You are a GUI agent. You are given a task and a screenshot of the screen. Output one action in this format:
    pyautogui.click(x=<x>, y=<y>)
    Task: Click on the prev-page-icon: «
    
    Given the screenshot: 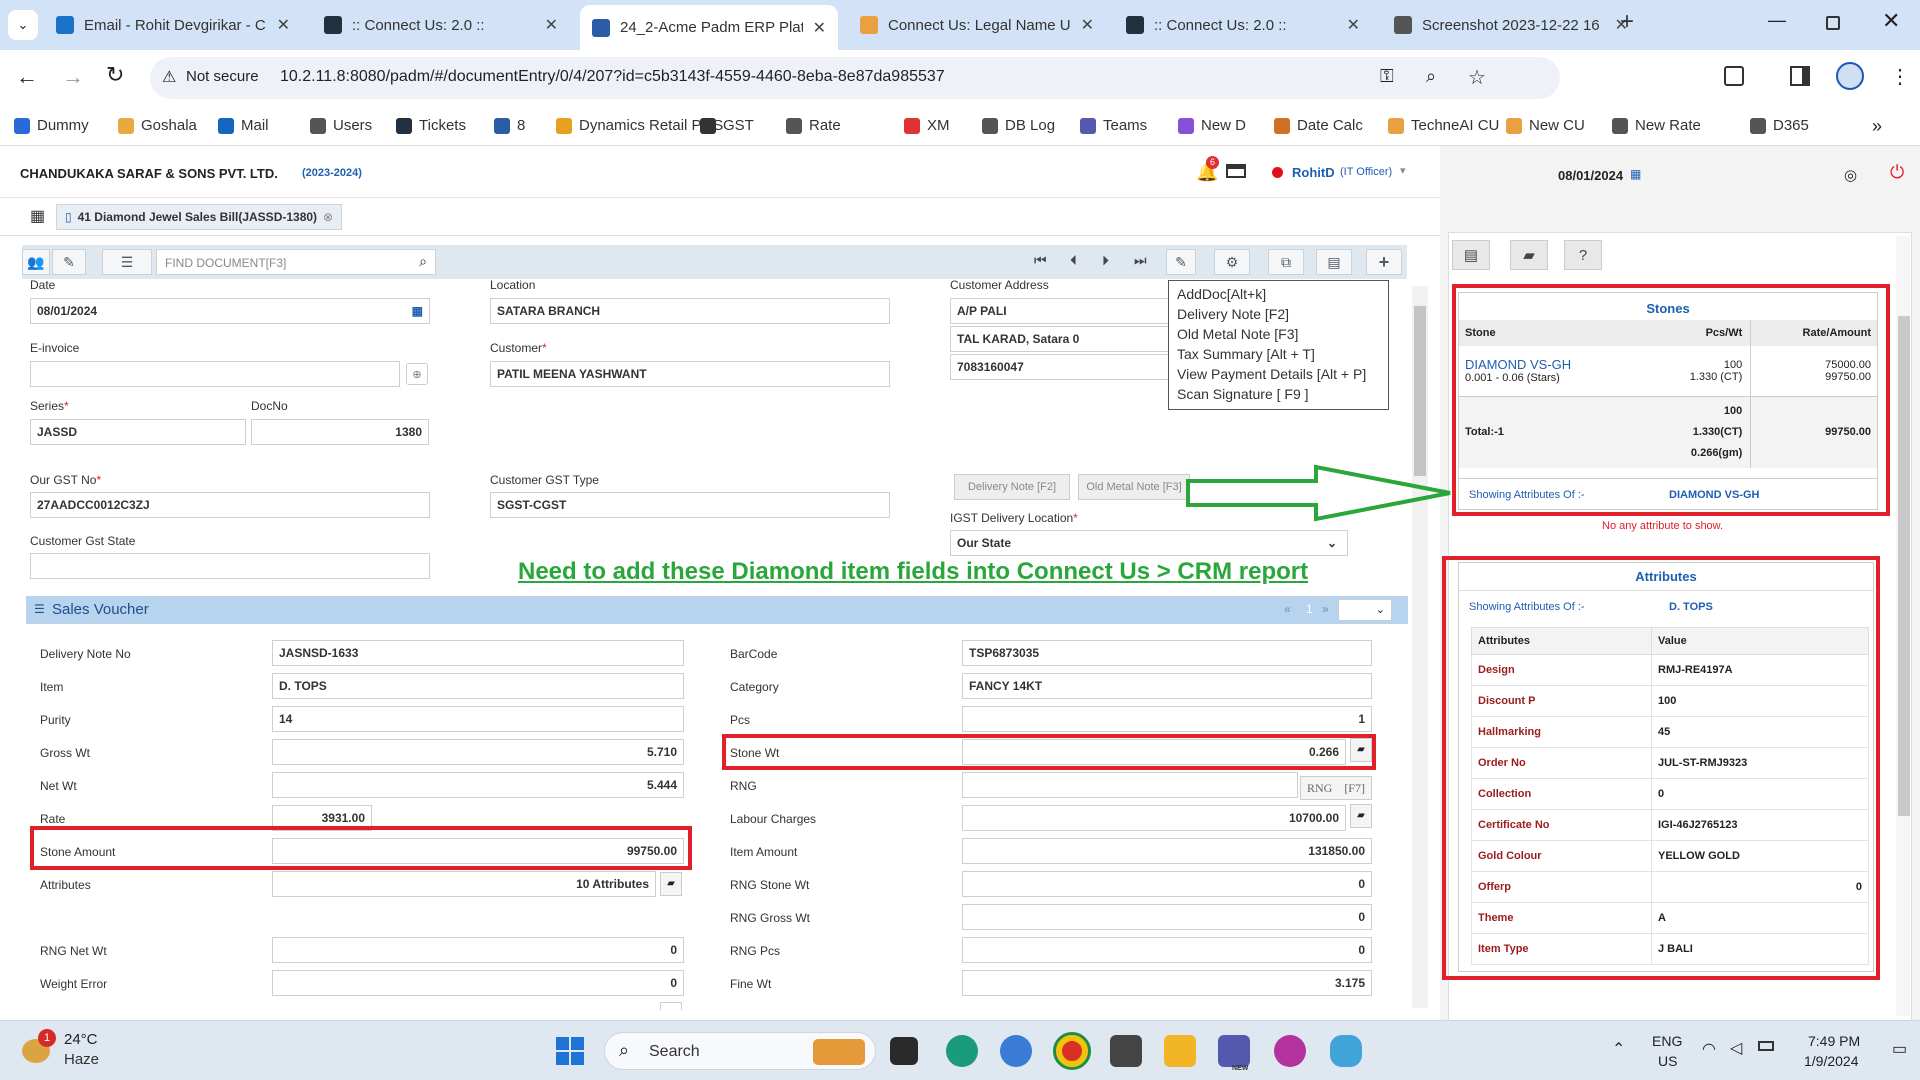 What is the action you would take?
    pyautogui.click(x=1287, y=609)
    